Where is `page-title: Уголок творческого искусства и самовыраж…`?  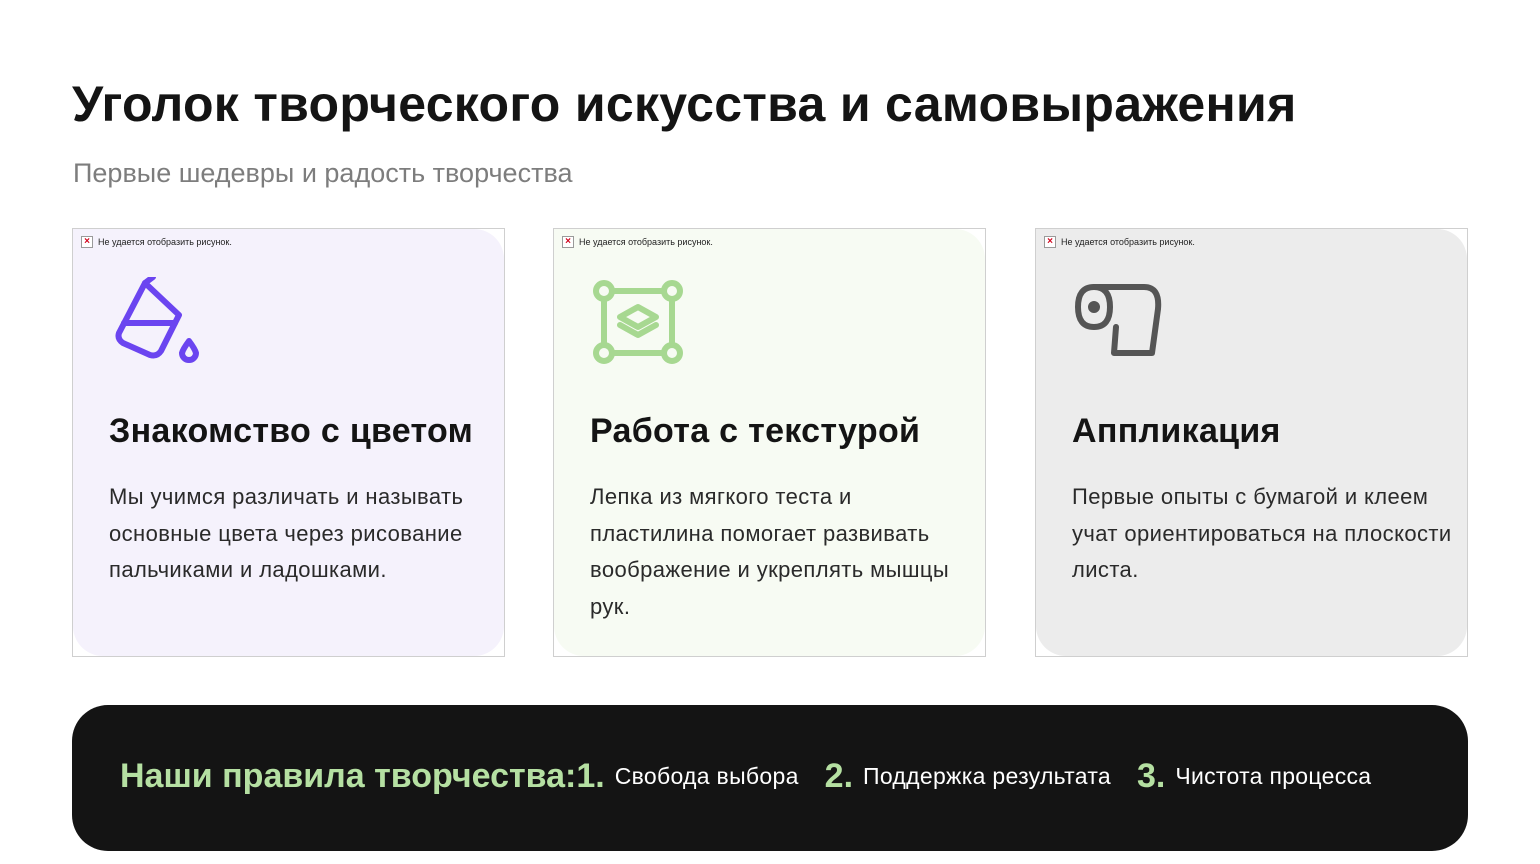
page-title: Уголок творческого искусства и самовыраж… is located at coordinates (684, 104).